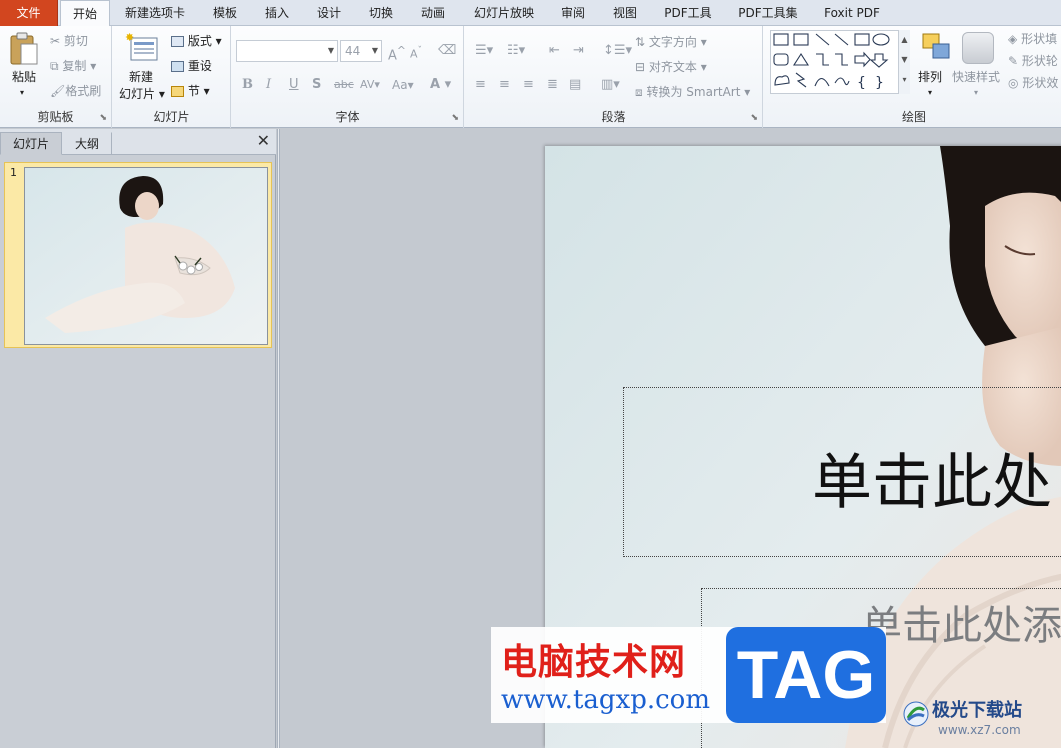  Describe the element at coordinates (278, 438) in the screenshot. I see `pane-splitter` at that location.